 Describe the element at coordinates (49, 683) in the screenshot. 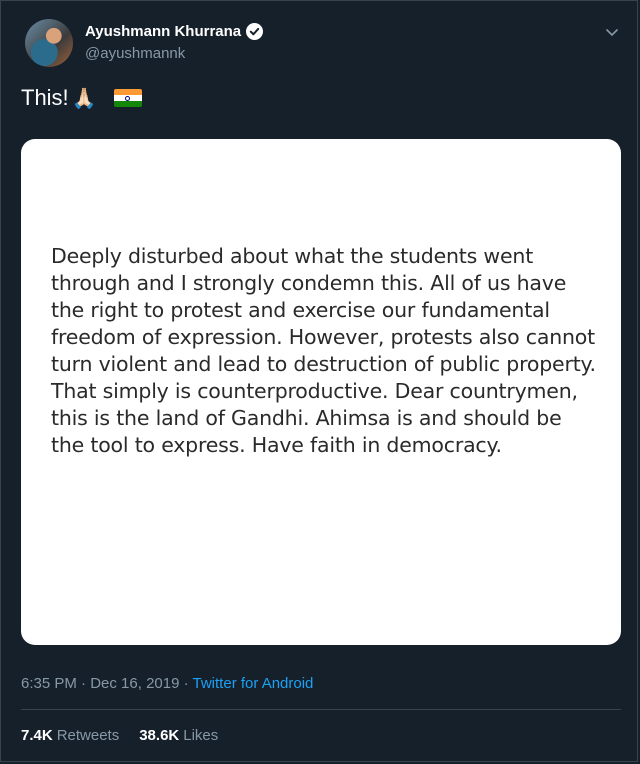

I see `tweet-time: 6:35 PM` at that location.